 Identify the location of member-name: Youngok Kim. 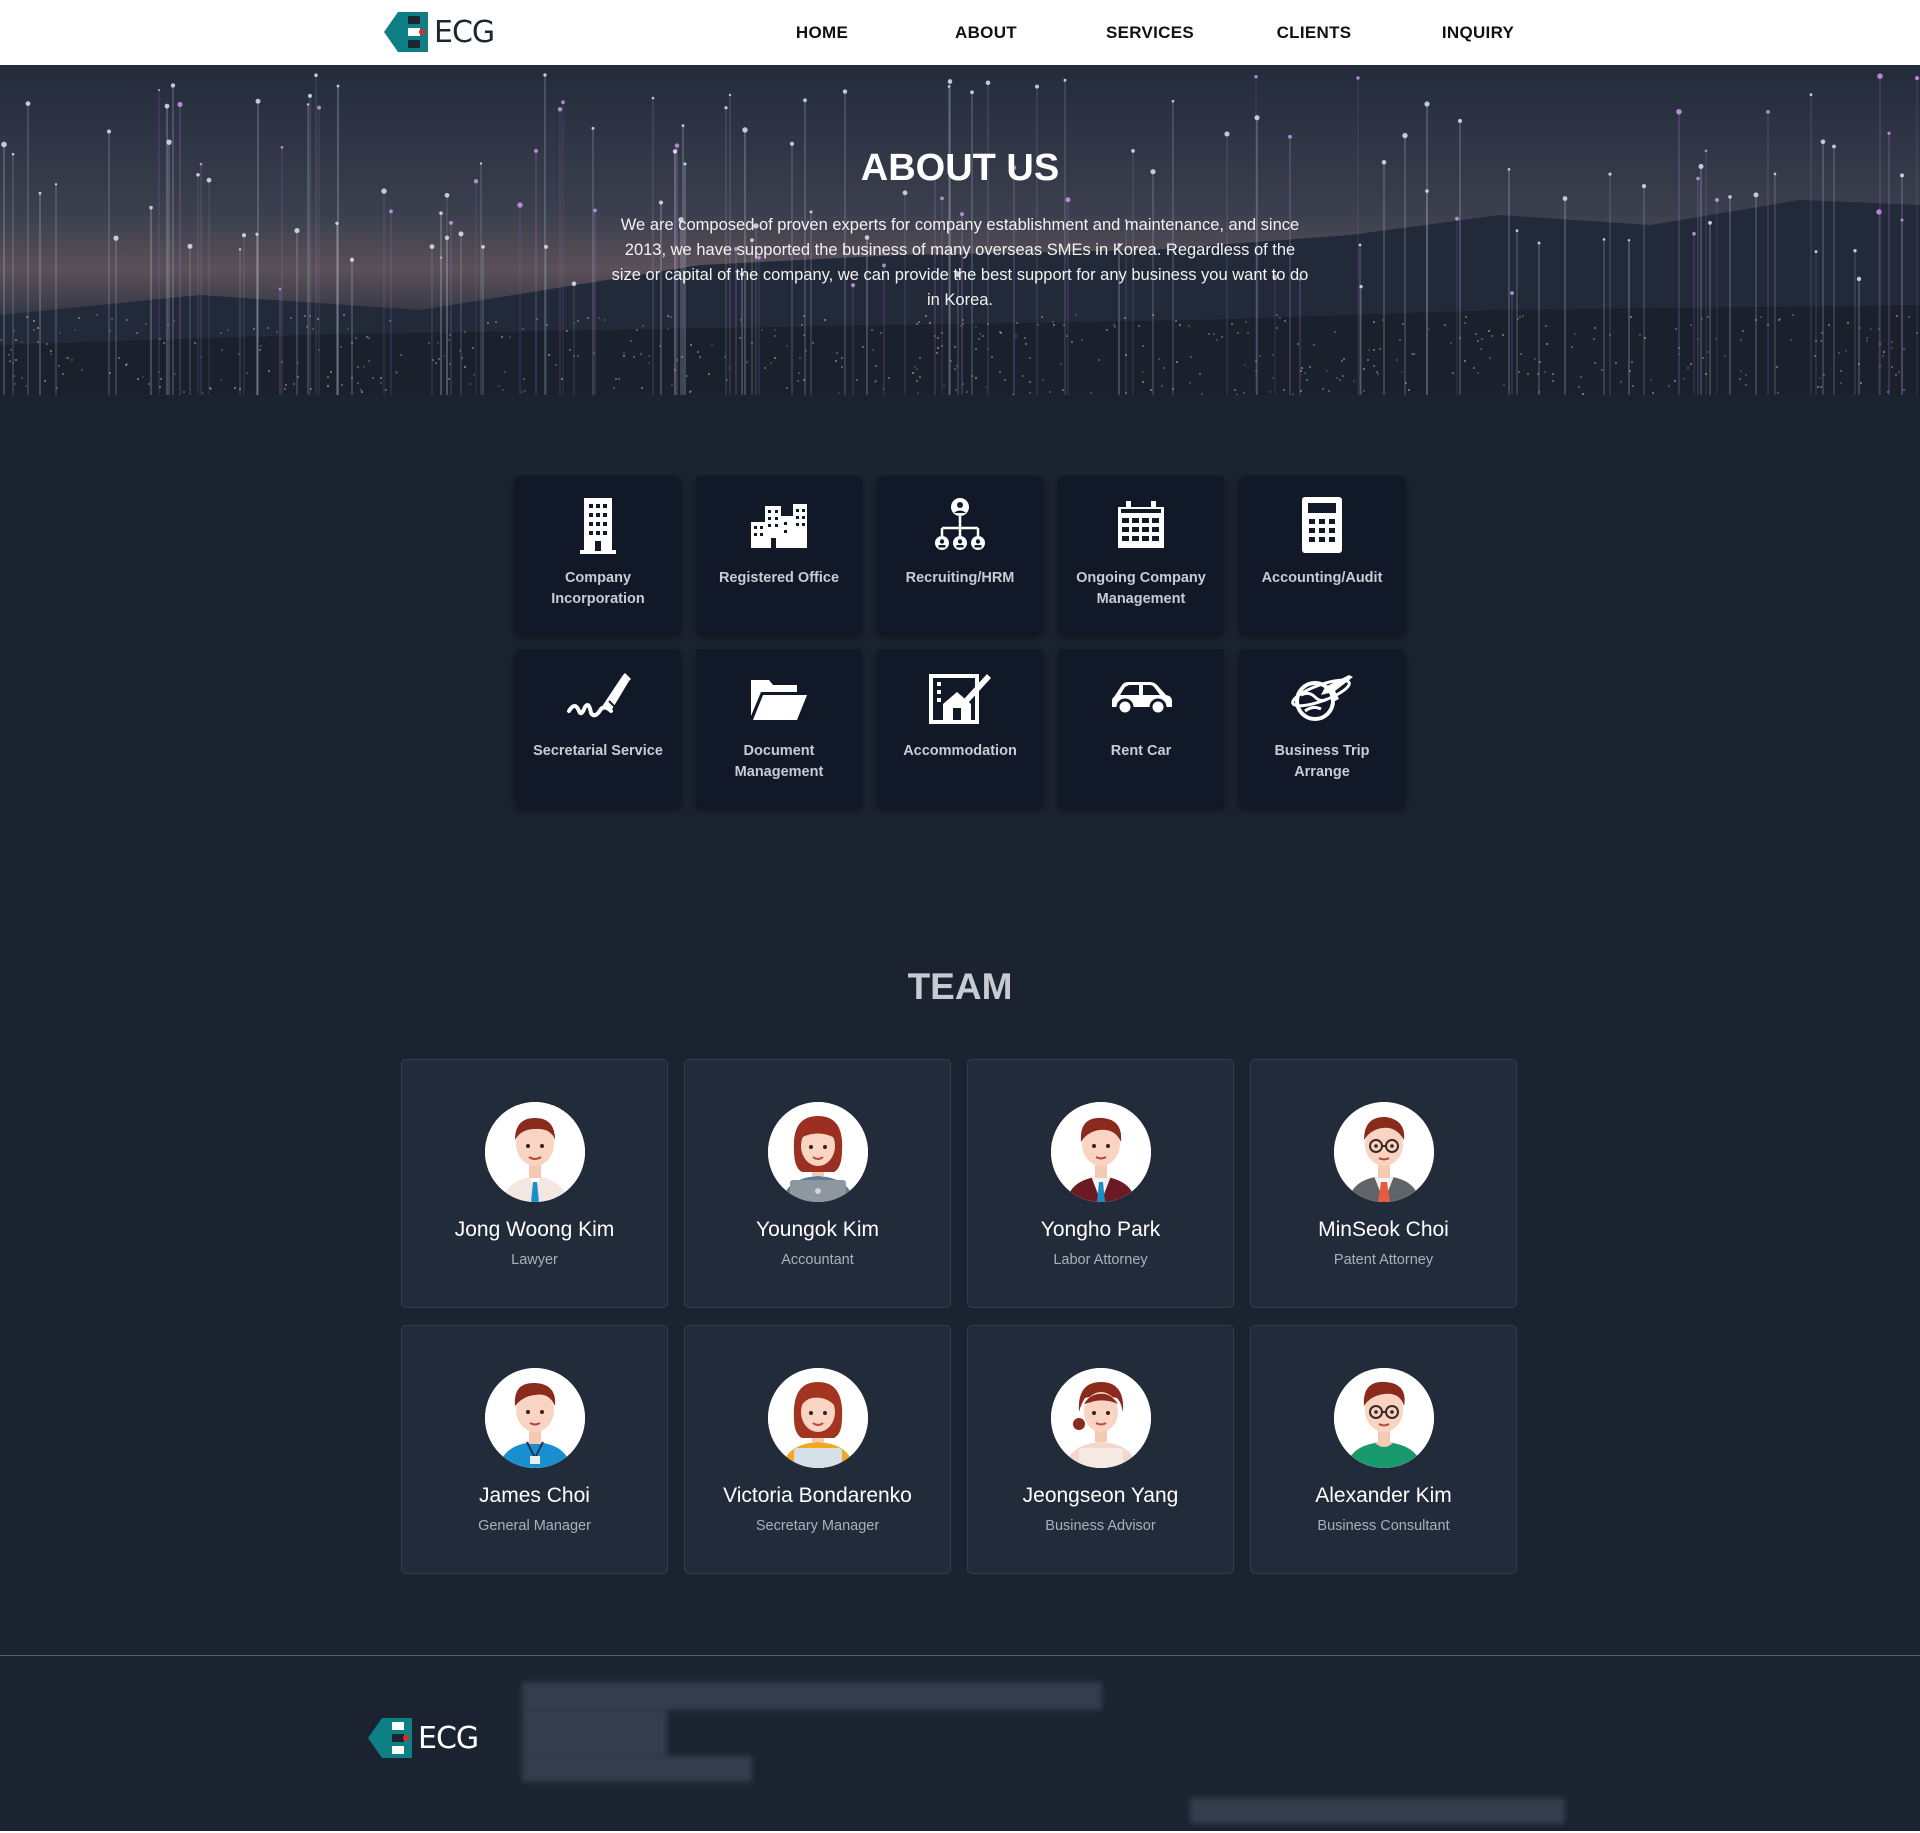
(817, 1229).